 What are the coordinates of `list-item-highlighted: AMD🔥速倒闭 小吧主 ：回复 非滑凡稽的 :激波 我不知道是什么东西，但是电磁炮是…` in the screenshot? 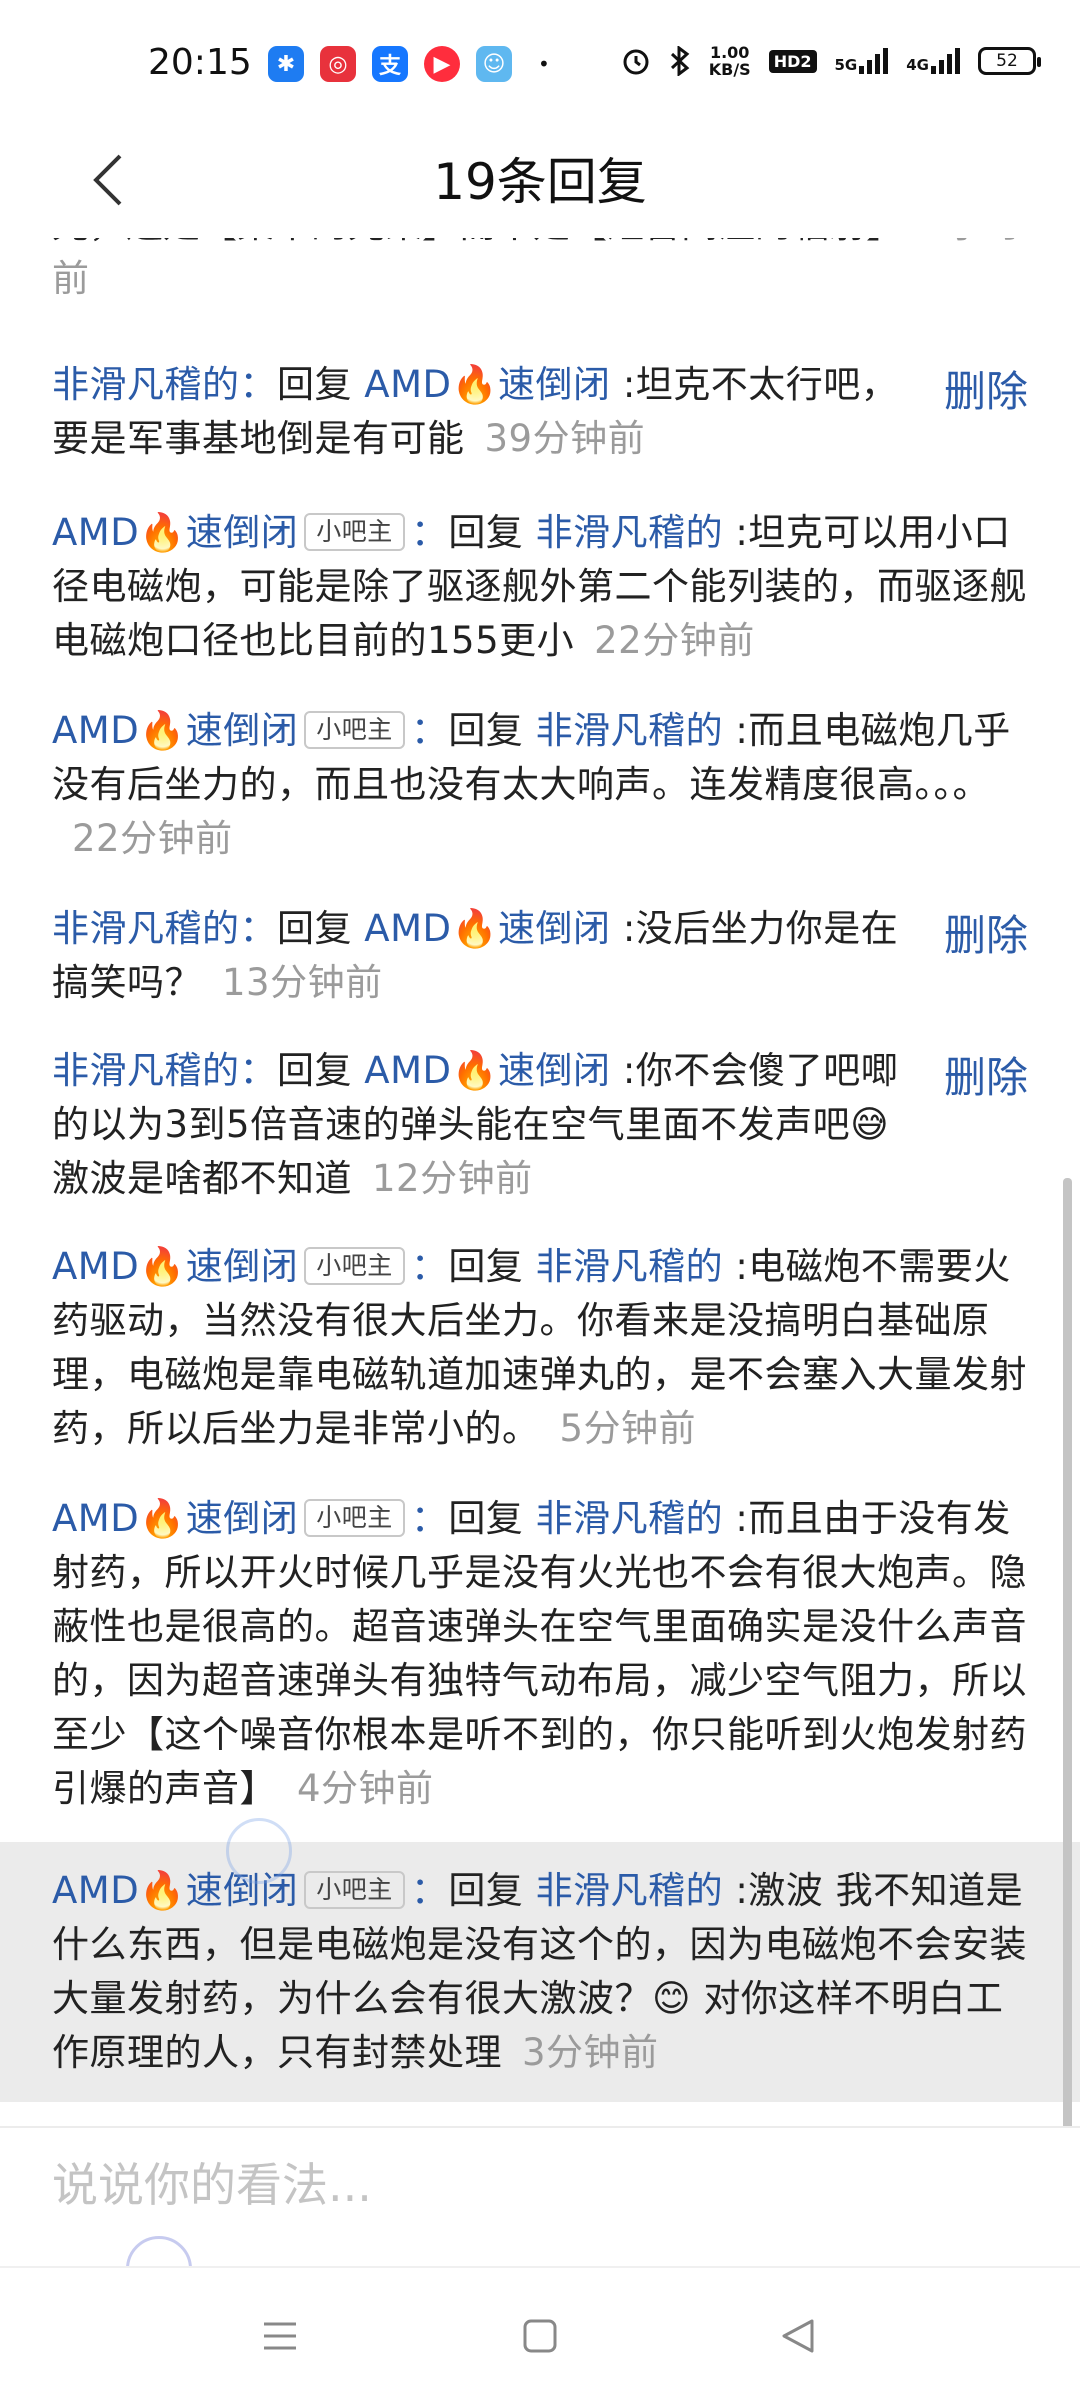 It's located at (540, 1972).